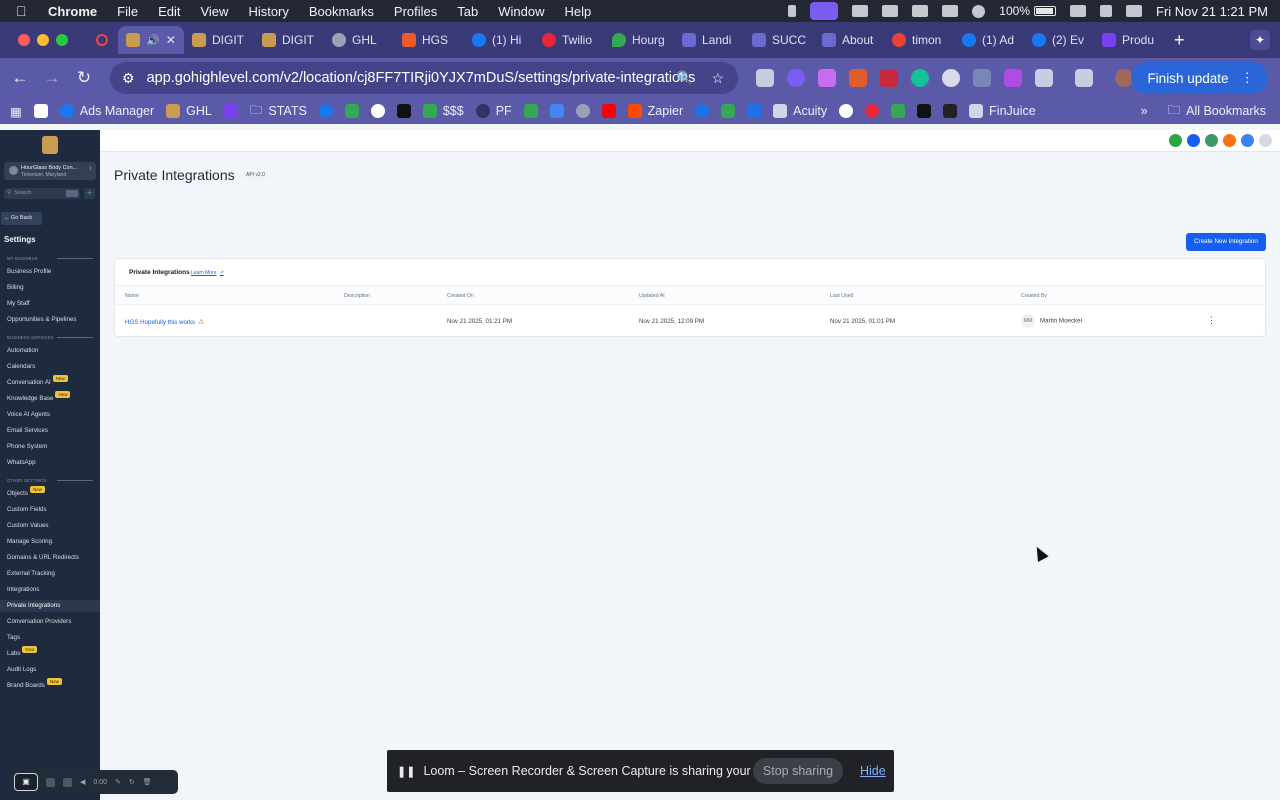 This screenshot has width=1280, height=800. I want to click on sidebar-item-phone-system: Phone System, so click(50, 447).